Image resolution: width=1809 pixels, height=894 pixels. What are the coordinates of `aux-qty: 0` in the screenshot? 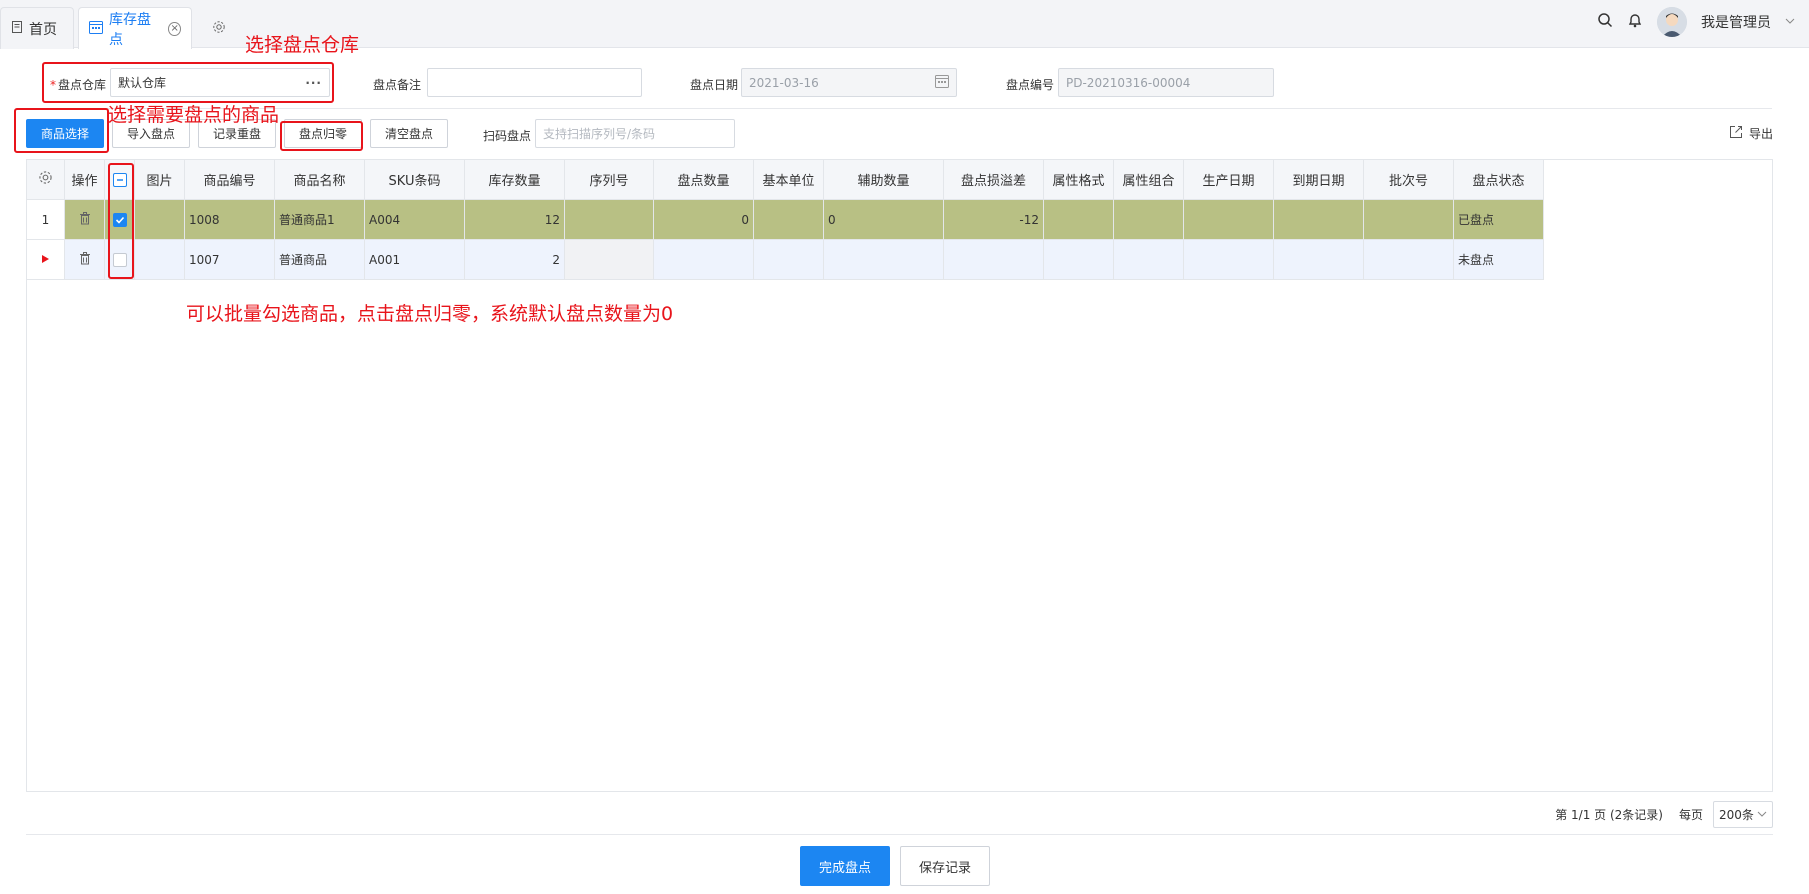 It's located at (884, 220).